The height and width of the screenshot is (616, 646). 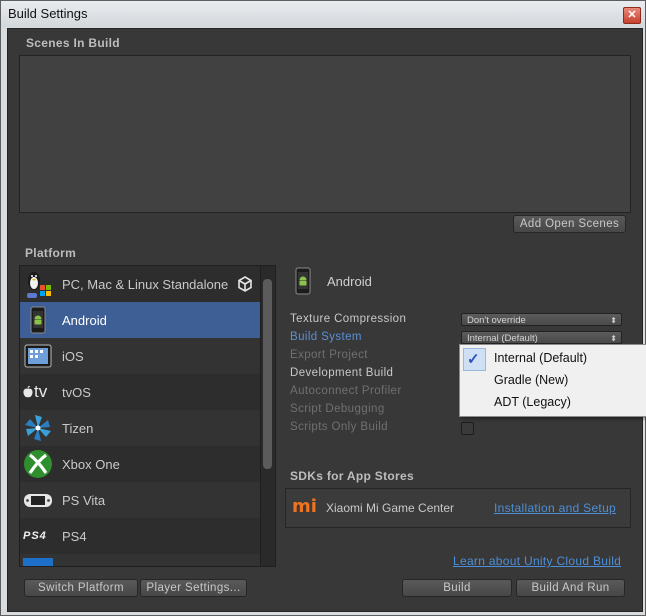 I want to click on sdks-label: SDKs for App Stores, so click(x=352, y=476).